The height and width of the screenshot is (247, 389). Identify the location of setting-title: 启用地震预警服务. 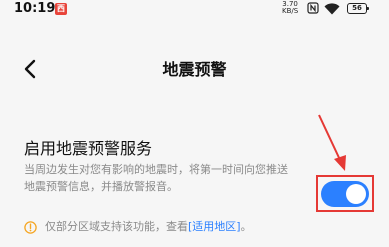
(88, 148).